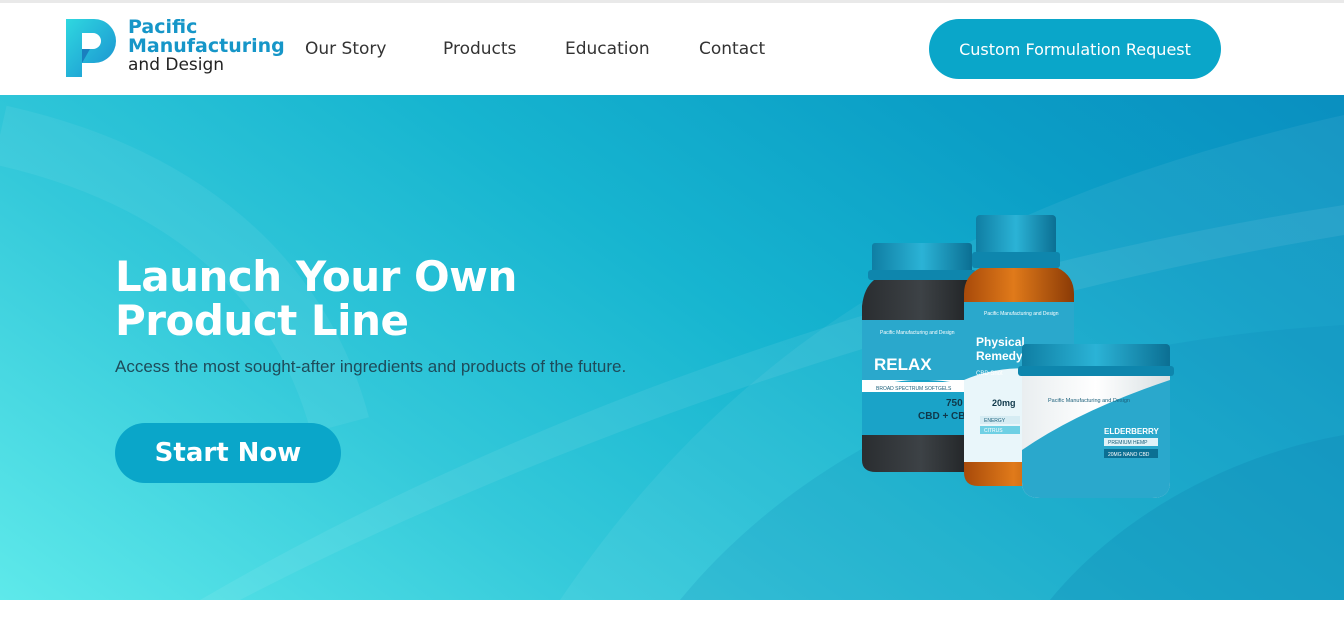 The height and width of the screenshot is (644, 1344). What do you see at coordinates (1128, 443) in the screenshot?
I see `elderberry-tag1-text: PREMIUM HEMP` at bounding box center [1128, 443].